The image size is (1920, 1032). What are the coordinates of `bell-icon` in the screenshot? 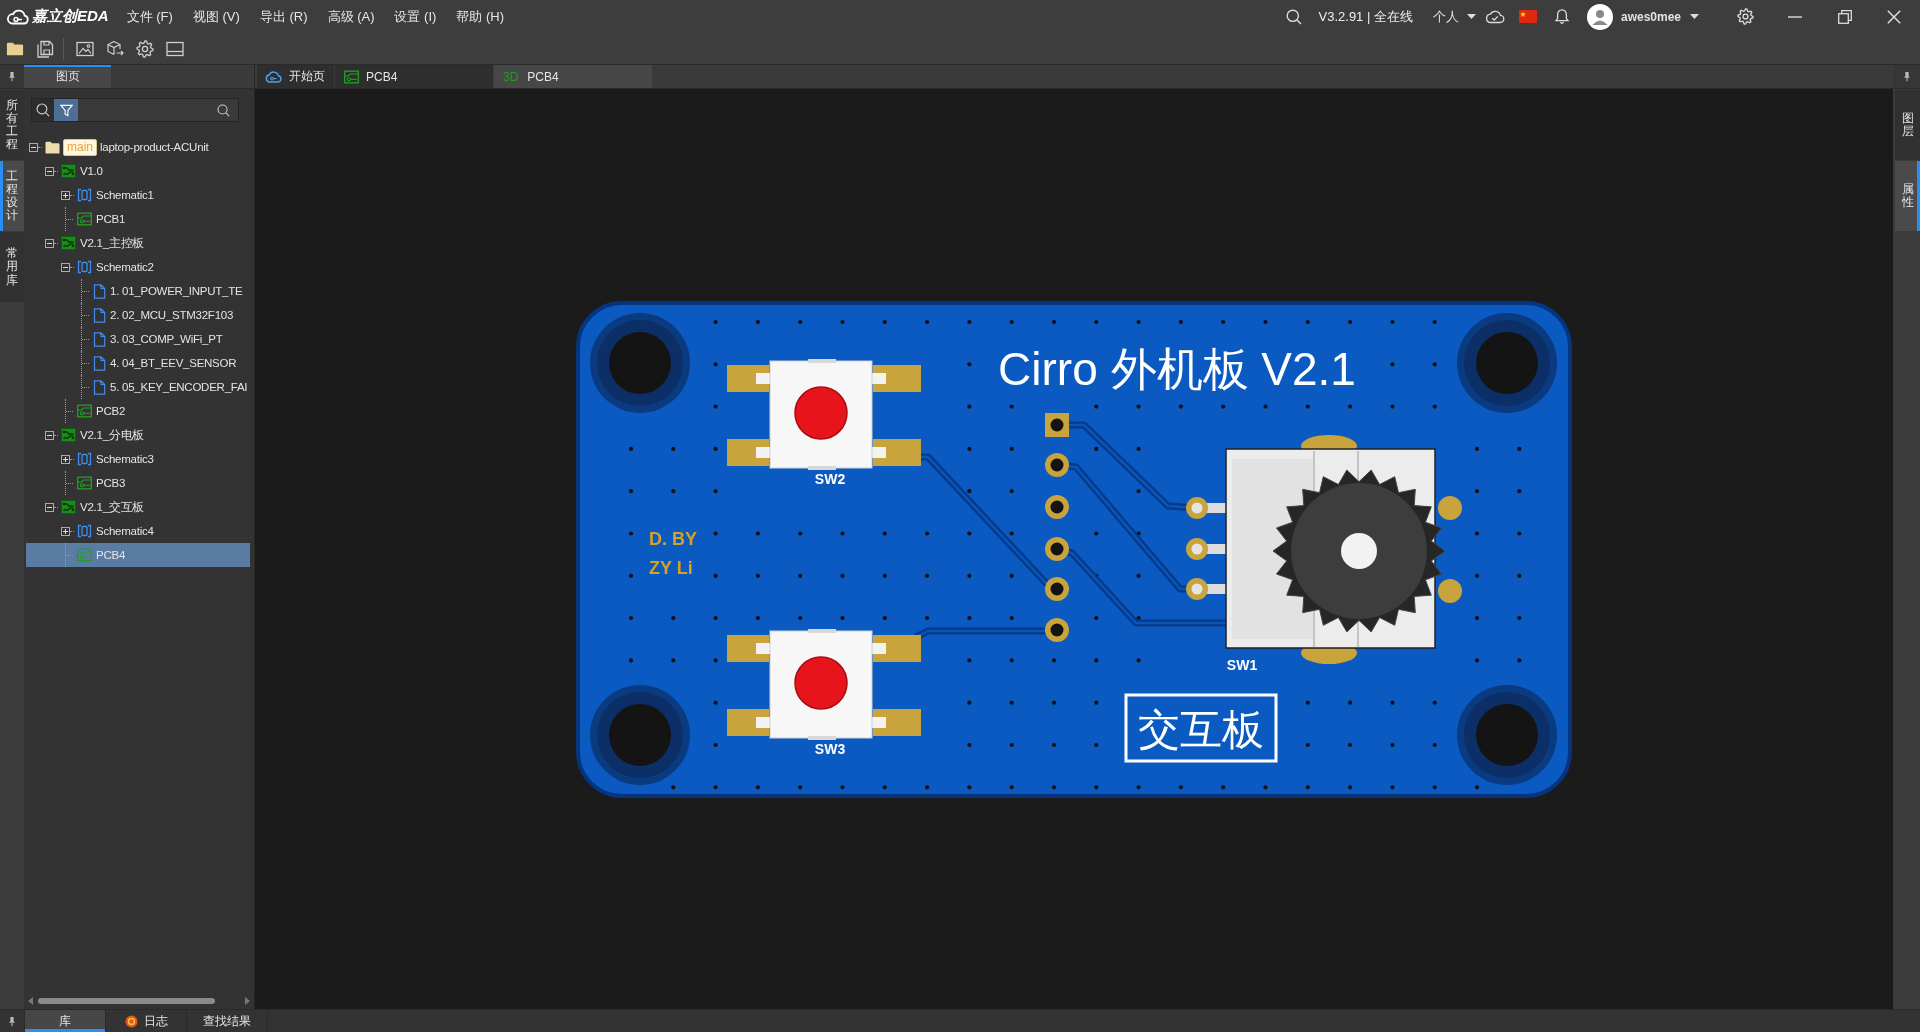 It's located at (1561, 16).